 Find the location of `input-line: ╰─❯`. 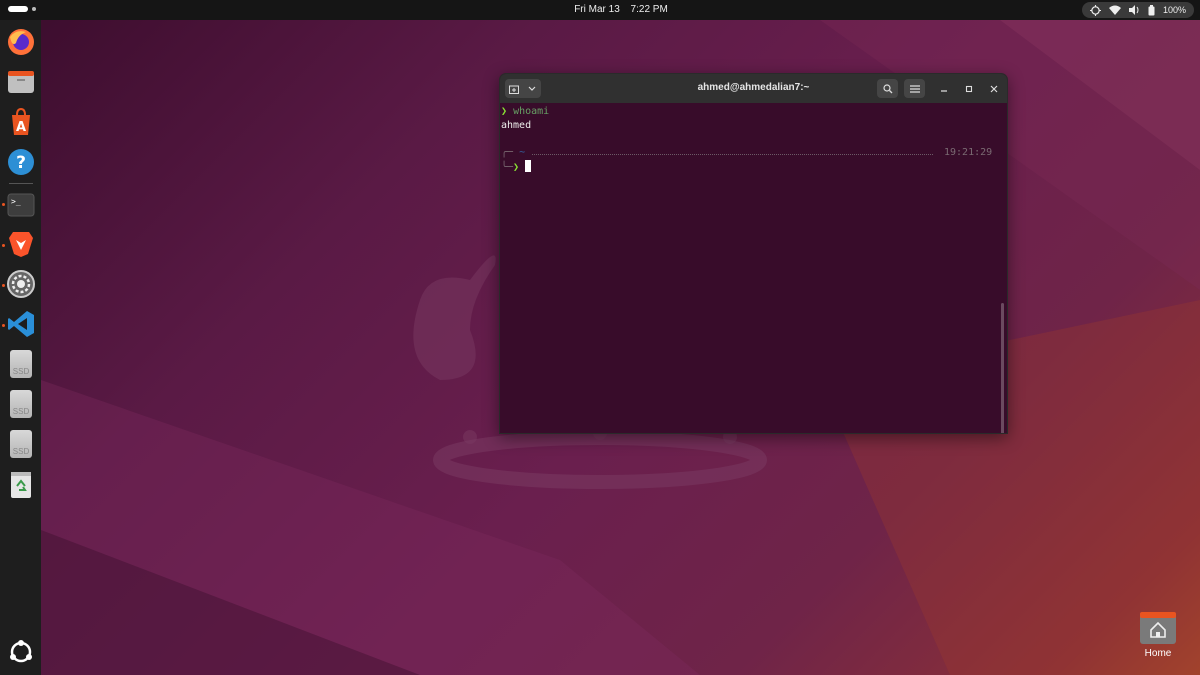

input-line: ╰─❯ is located at coordinates (516, 166).